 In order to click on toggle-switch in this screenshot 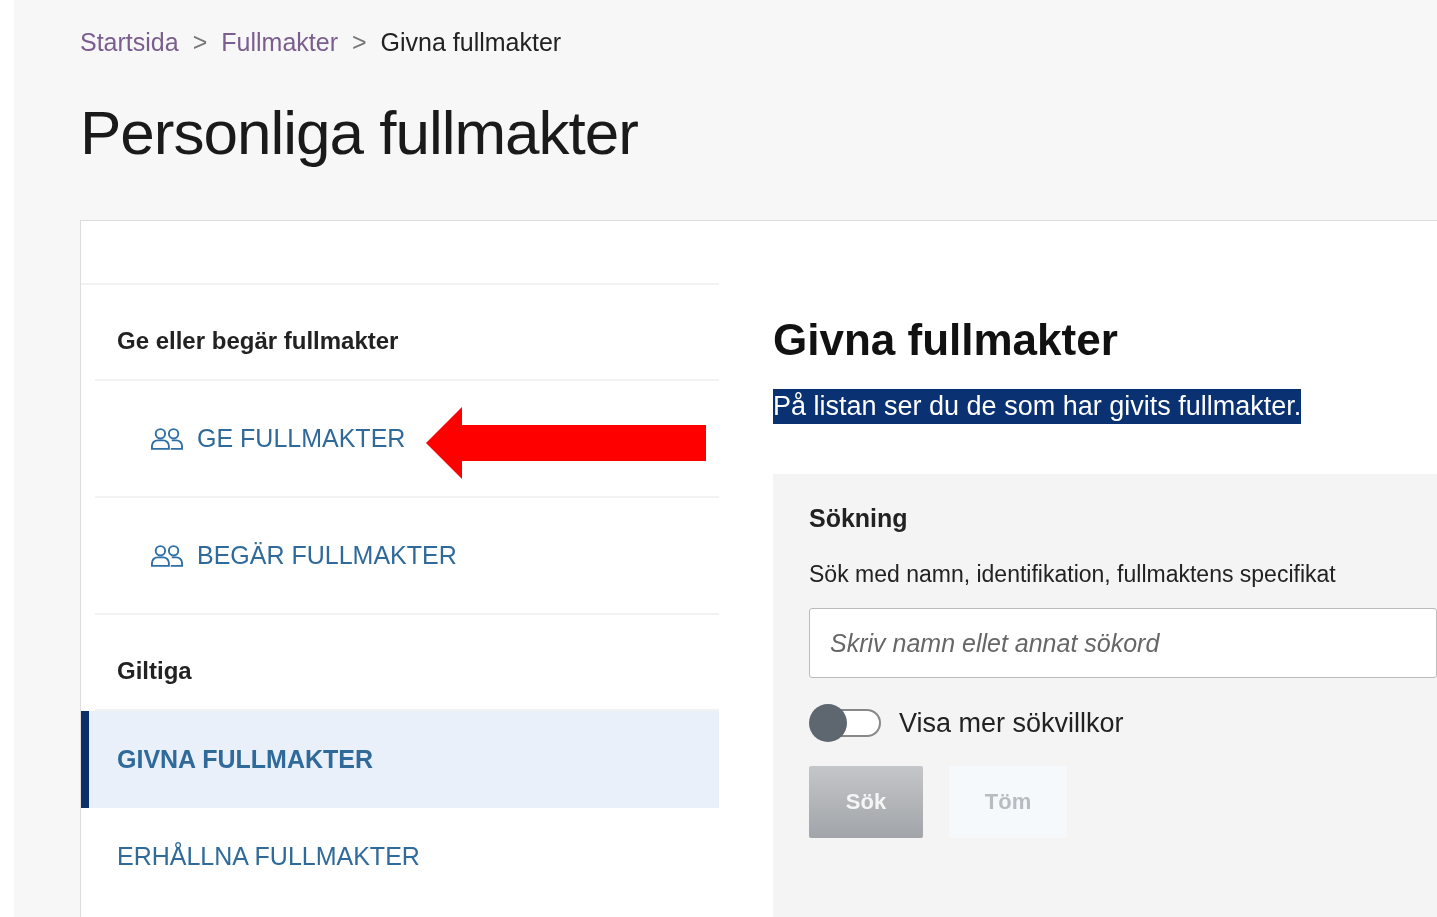, I will do `click(845, 723)`.